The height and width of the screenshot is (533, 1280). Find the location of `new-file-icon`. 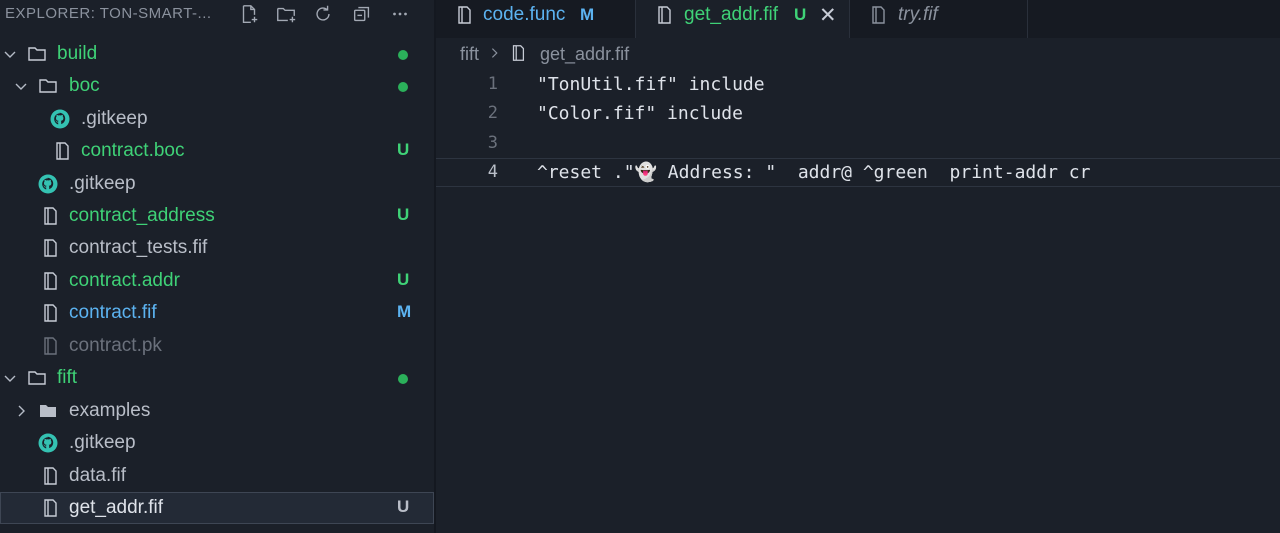

new-file-icon is located at coordinates (249, 14).